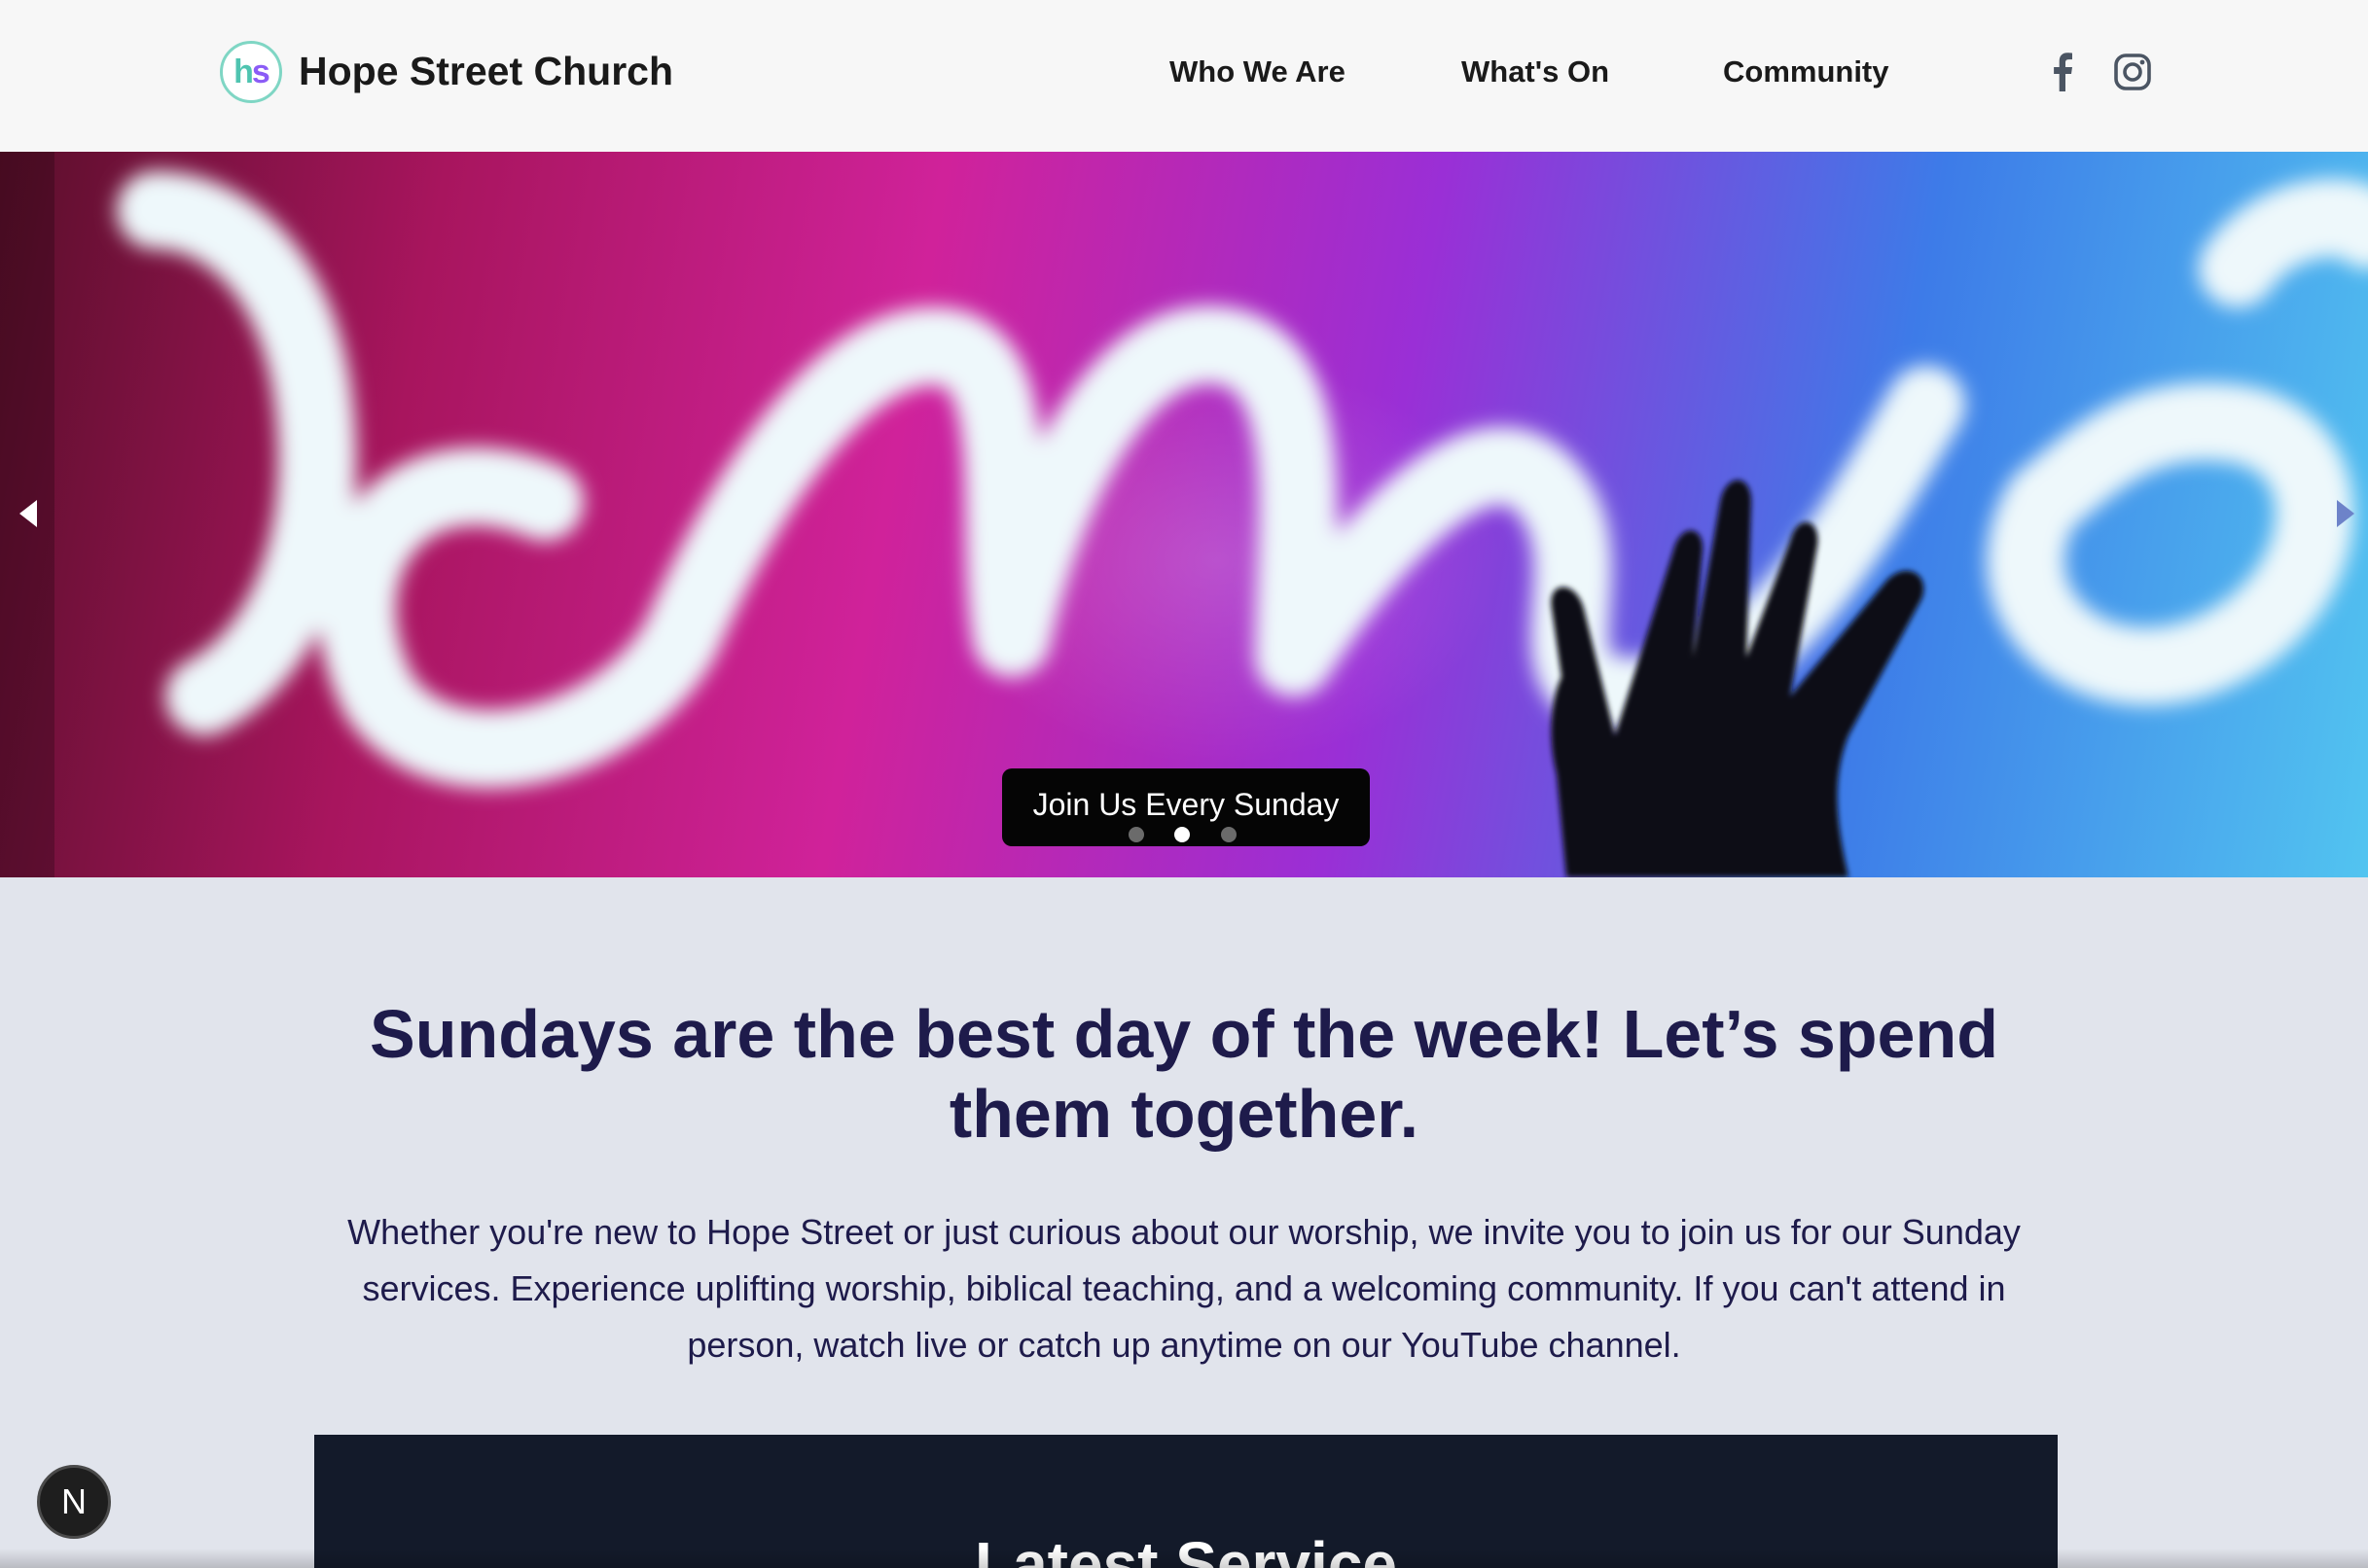 This screenshot has height=1568, width=2368. Describe the element at coordinates (244, 71) in the screenshot. I see `logo-letter-h: h` at that location.